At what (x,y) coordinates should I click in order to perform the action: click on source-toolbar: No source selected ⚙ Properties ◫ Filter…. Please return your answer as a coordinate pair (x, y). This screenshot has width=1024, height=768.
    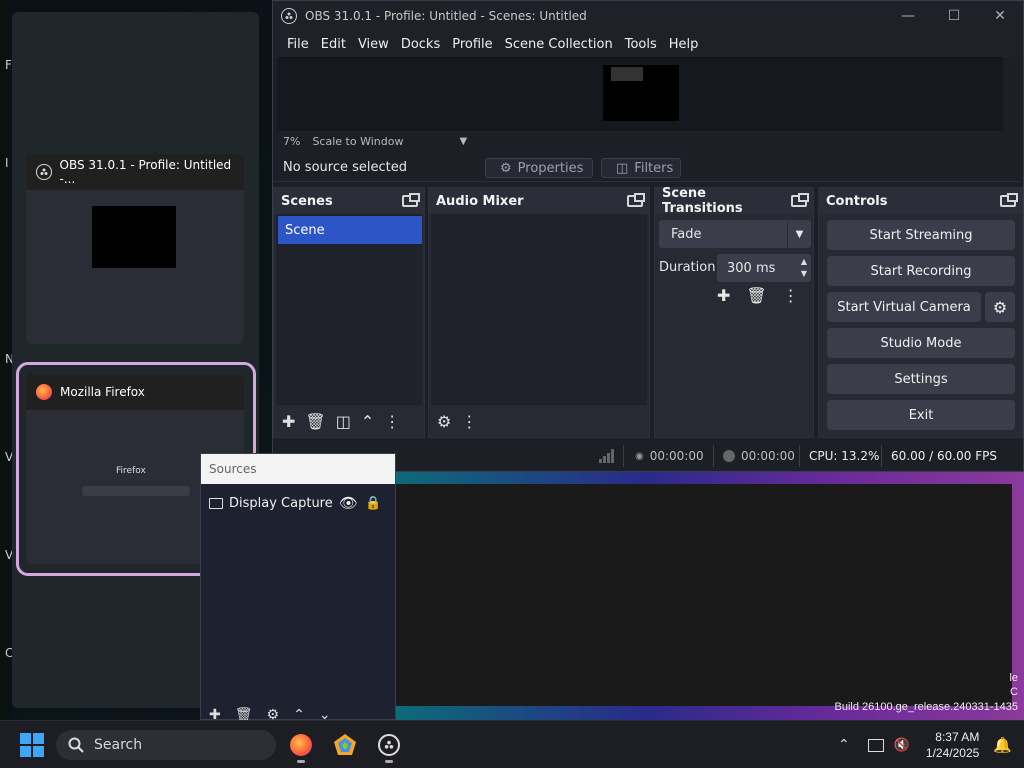
    Looking at the image, I should click on (647, 168).